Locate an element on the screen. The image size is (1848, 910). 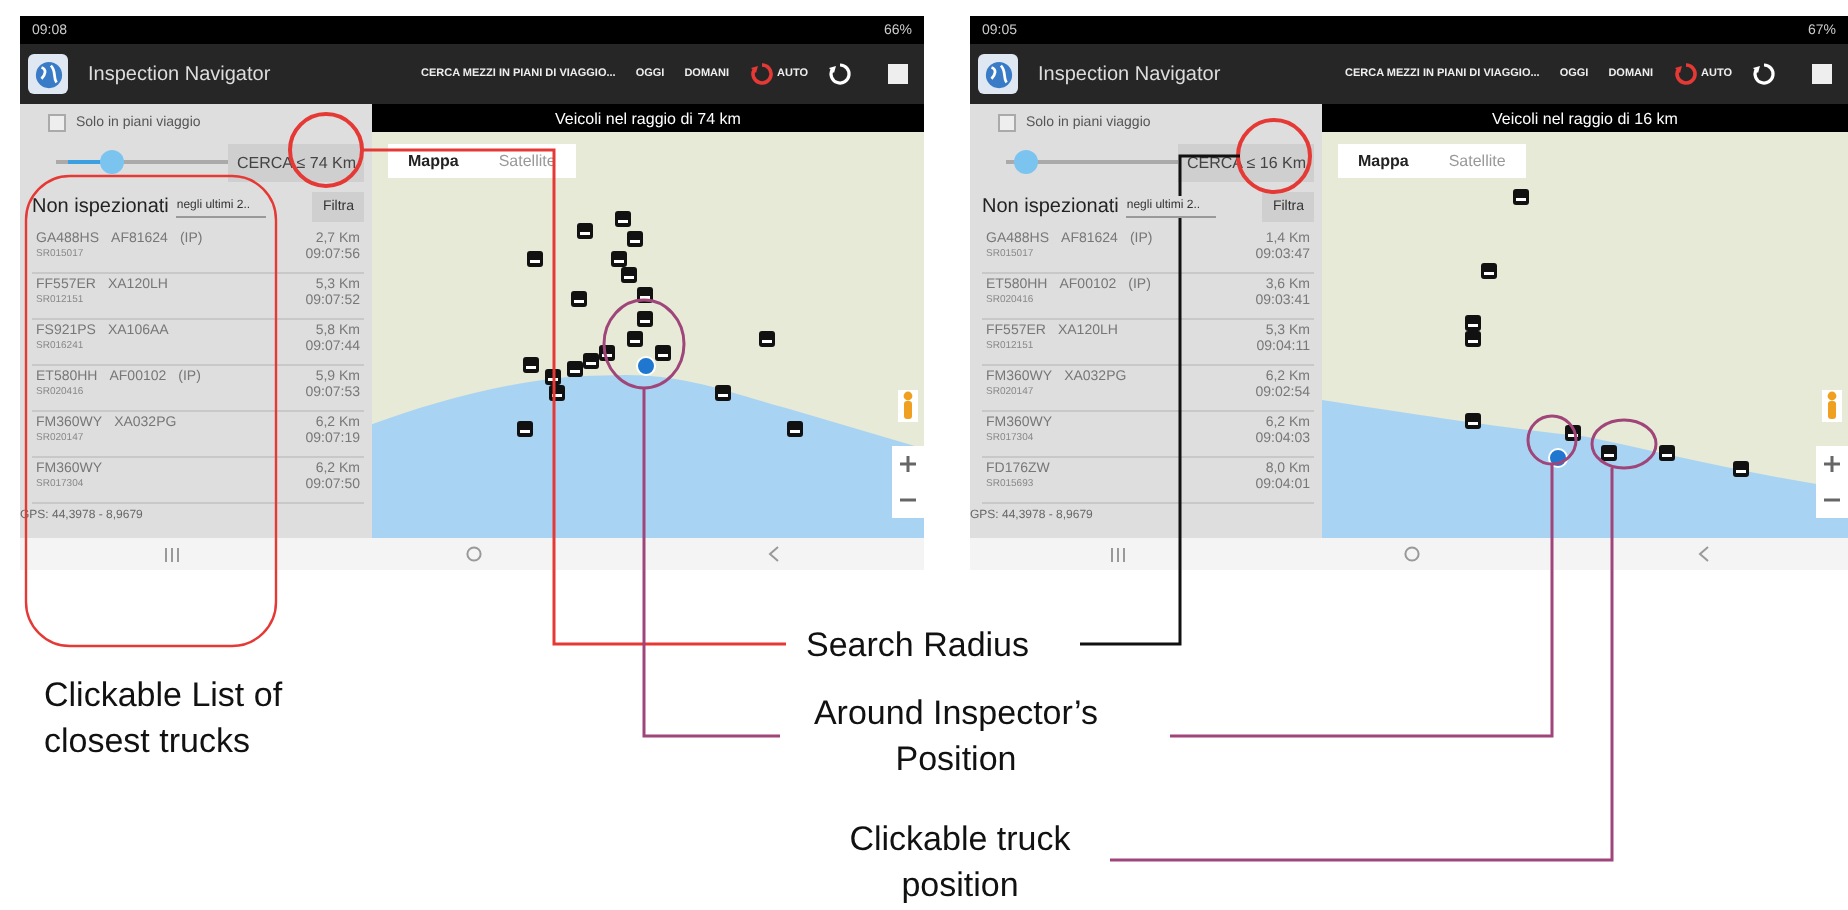
annotation-label: Clickable List of closest trucks is located at coordinates (164, 719).